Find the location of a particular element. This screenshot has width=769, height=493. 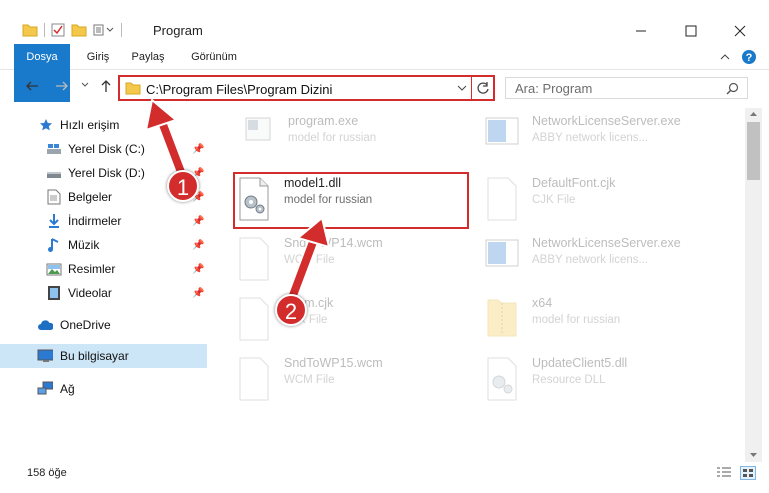

up-button is located at coordinates (106, 86).